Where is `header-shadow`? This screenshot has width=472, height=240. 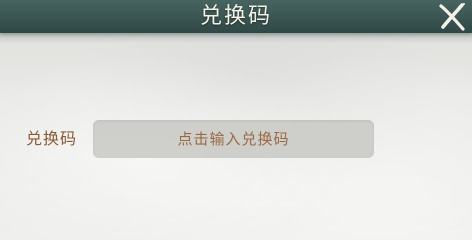 header-shadow is located at coordinates (236, 38).